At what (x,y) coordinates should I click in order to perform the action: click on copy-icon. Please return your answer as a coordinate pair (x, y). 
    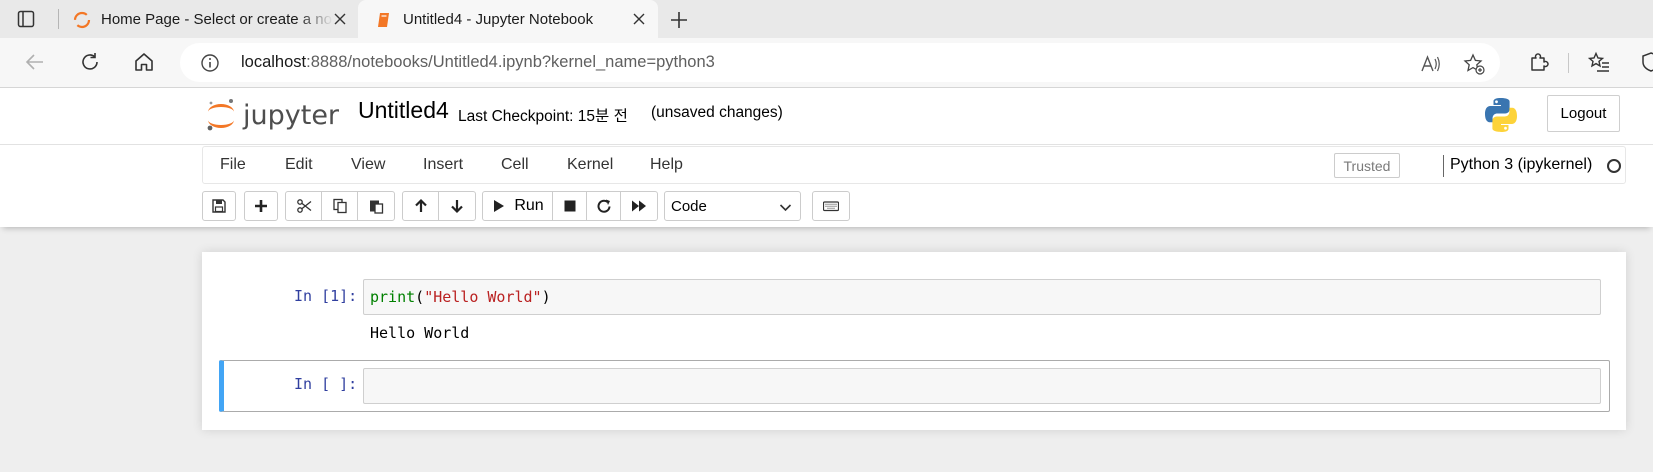
    Looking at the image, I should click on (339, 206).